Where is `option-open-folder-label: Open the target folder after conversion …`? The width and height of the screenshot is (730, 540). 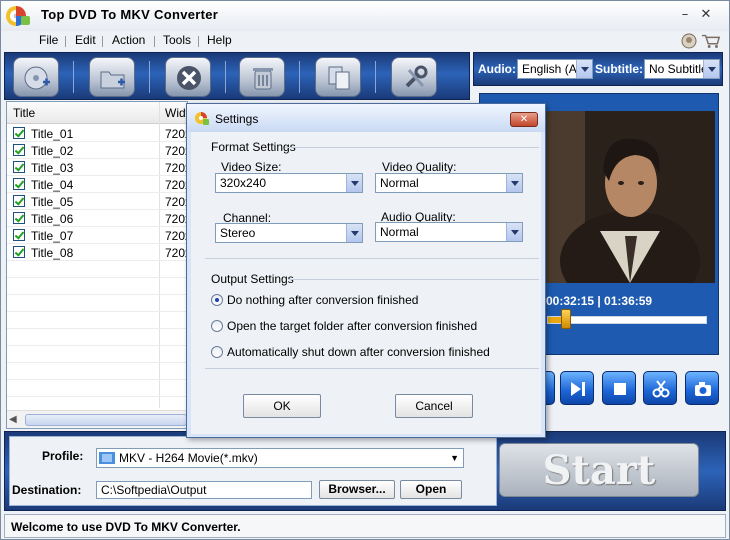
option-open-folder-label: Open the target folder after conversion … is located at coordinates (352, 326).